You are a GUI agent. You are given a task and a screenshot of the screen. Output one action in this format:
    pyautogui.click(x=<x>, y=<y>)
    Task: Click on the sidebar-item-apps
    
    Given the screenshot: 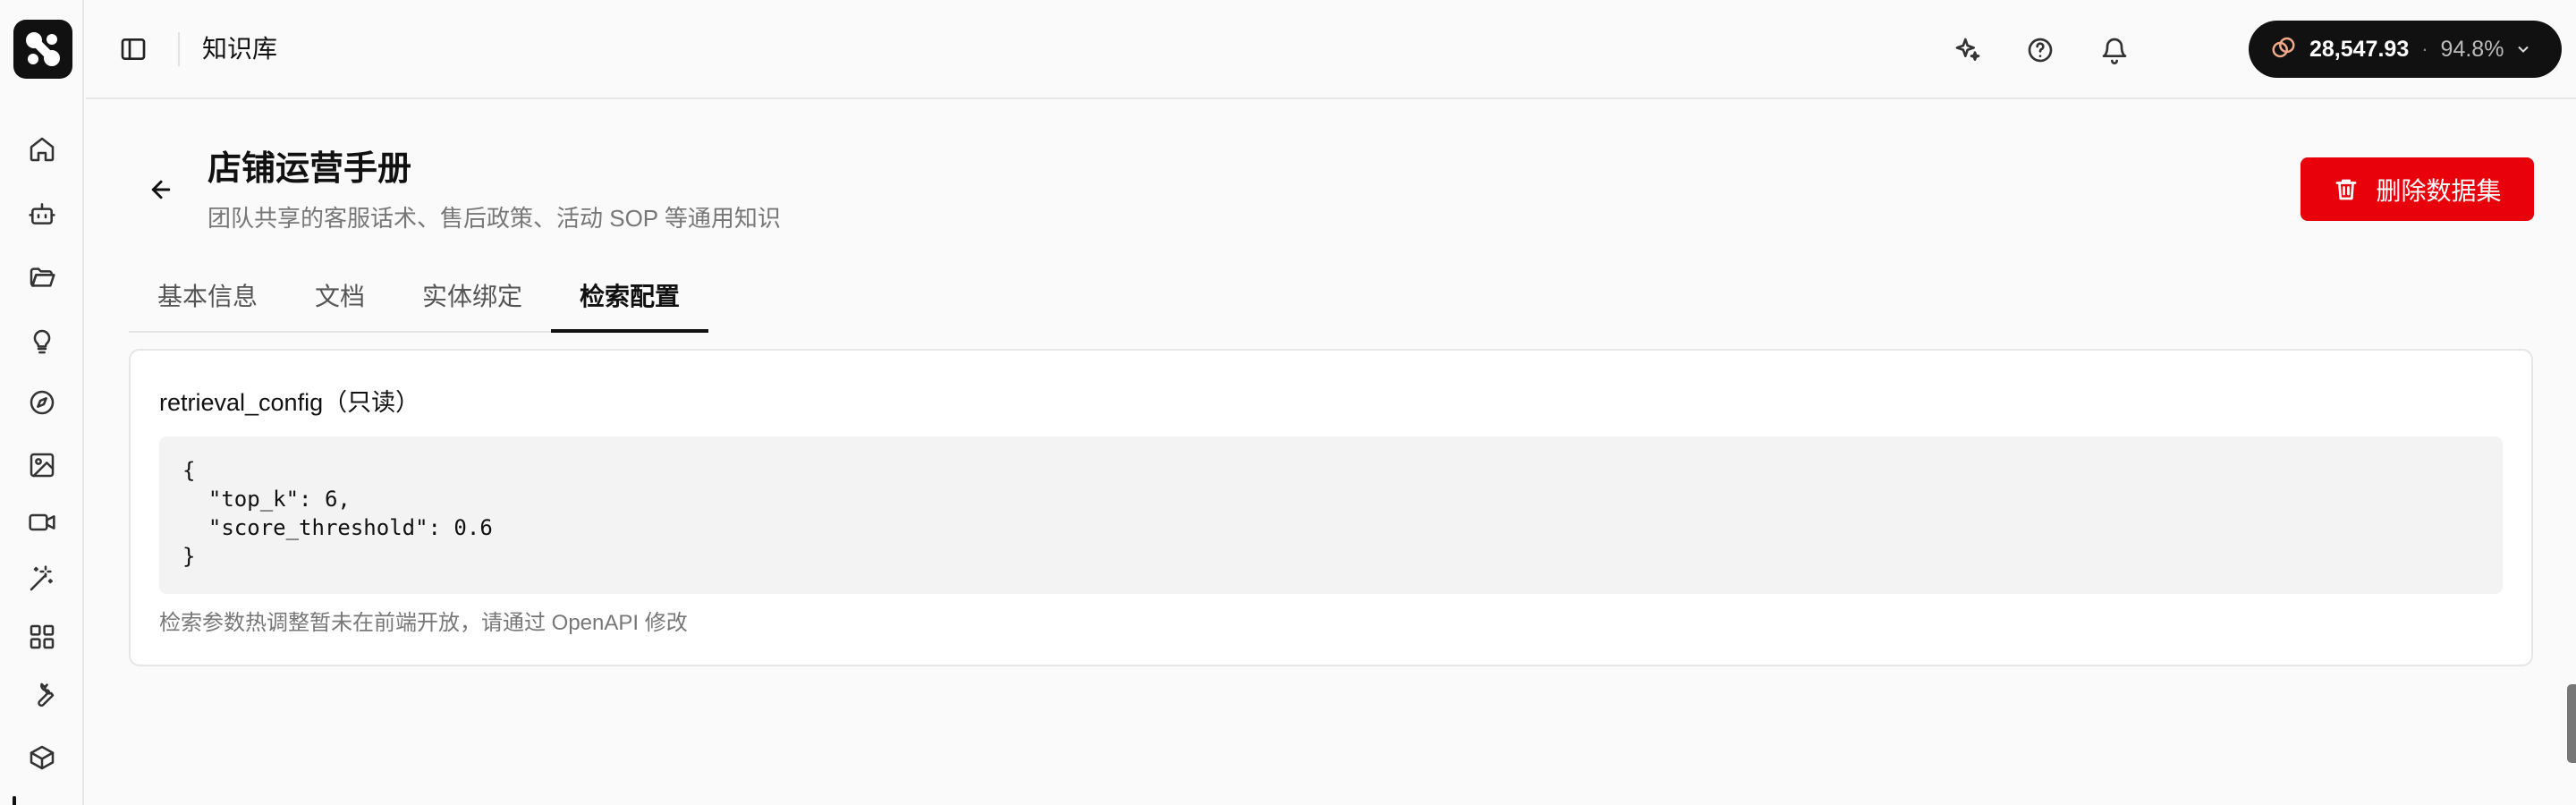 What is the action you would take?
    pyautogui.click(x=42, y=637)
    